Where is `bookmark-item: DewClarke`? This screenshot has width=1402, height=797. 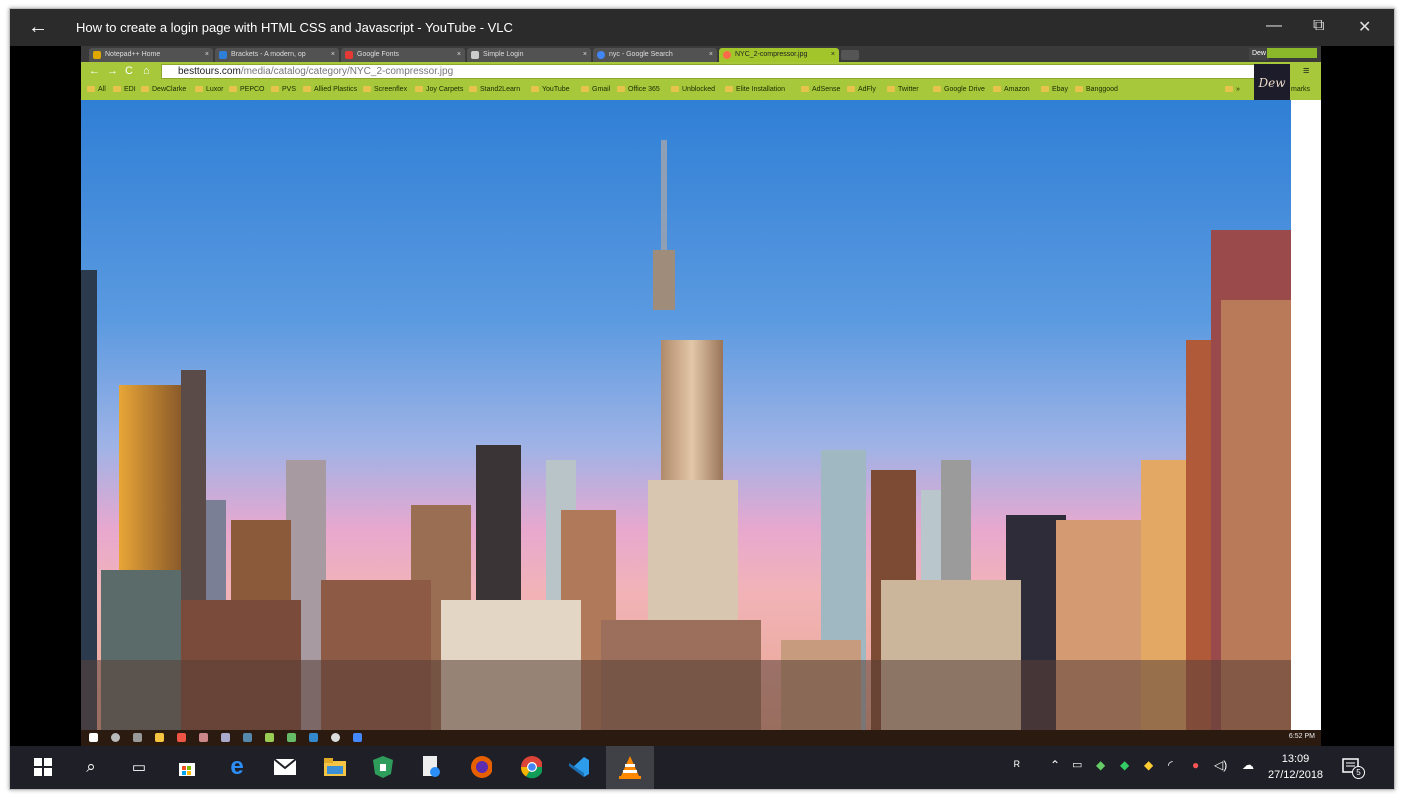 bookmark-item: DewClarke is located at coordinates (163, 89).